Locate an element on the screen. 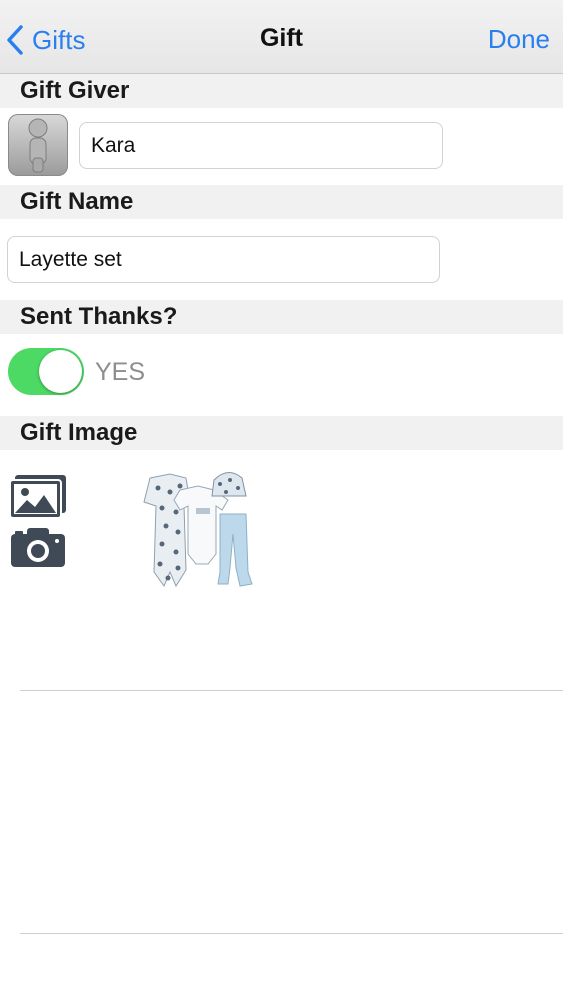  person-icon is located at coordinates (38, 147).